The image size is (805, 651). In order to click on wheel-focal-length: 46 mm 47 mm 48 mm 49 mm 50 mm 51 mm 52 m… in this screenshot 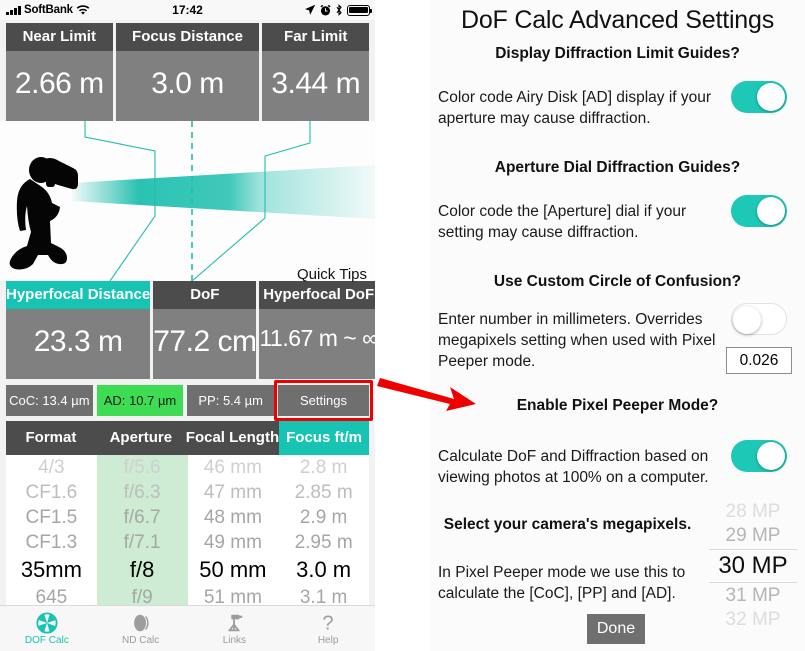, I will do `click(233, 532)`.